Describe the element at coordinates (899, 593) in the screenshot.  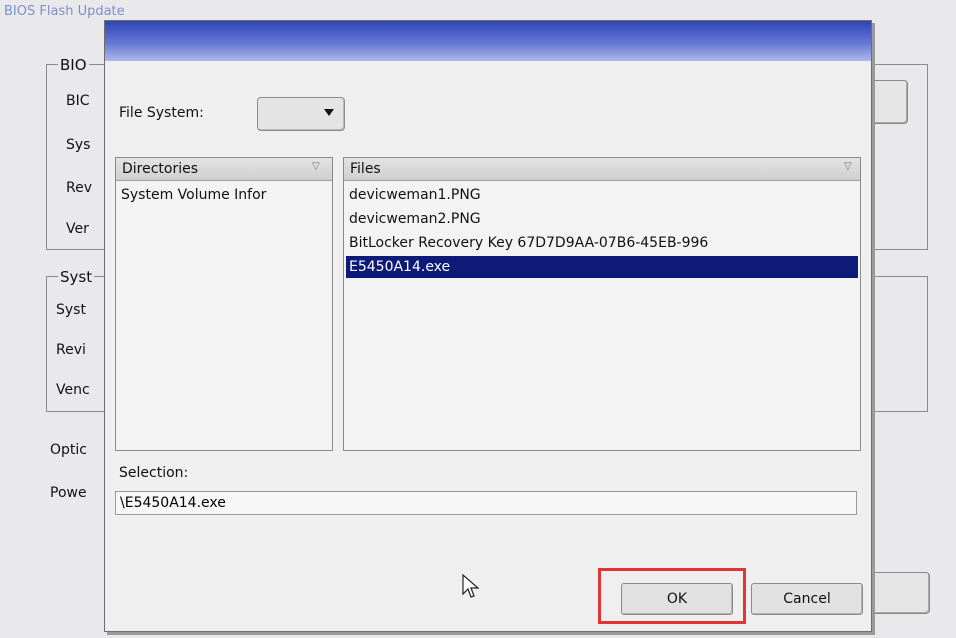
I see `background-button-bottom` at that location.